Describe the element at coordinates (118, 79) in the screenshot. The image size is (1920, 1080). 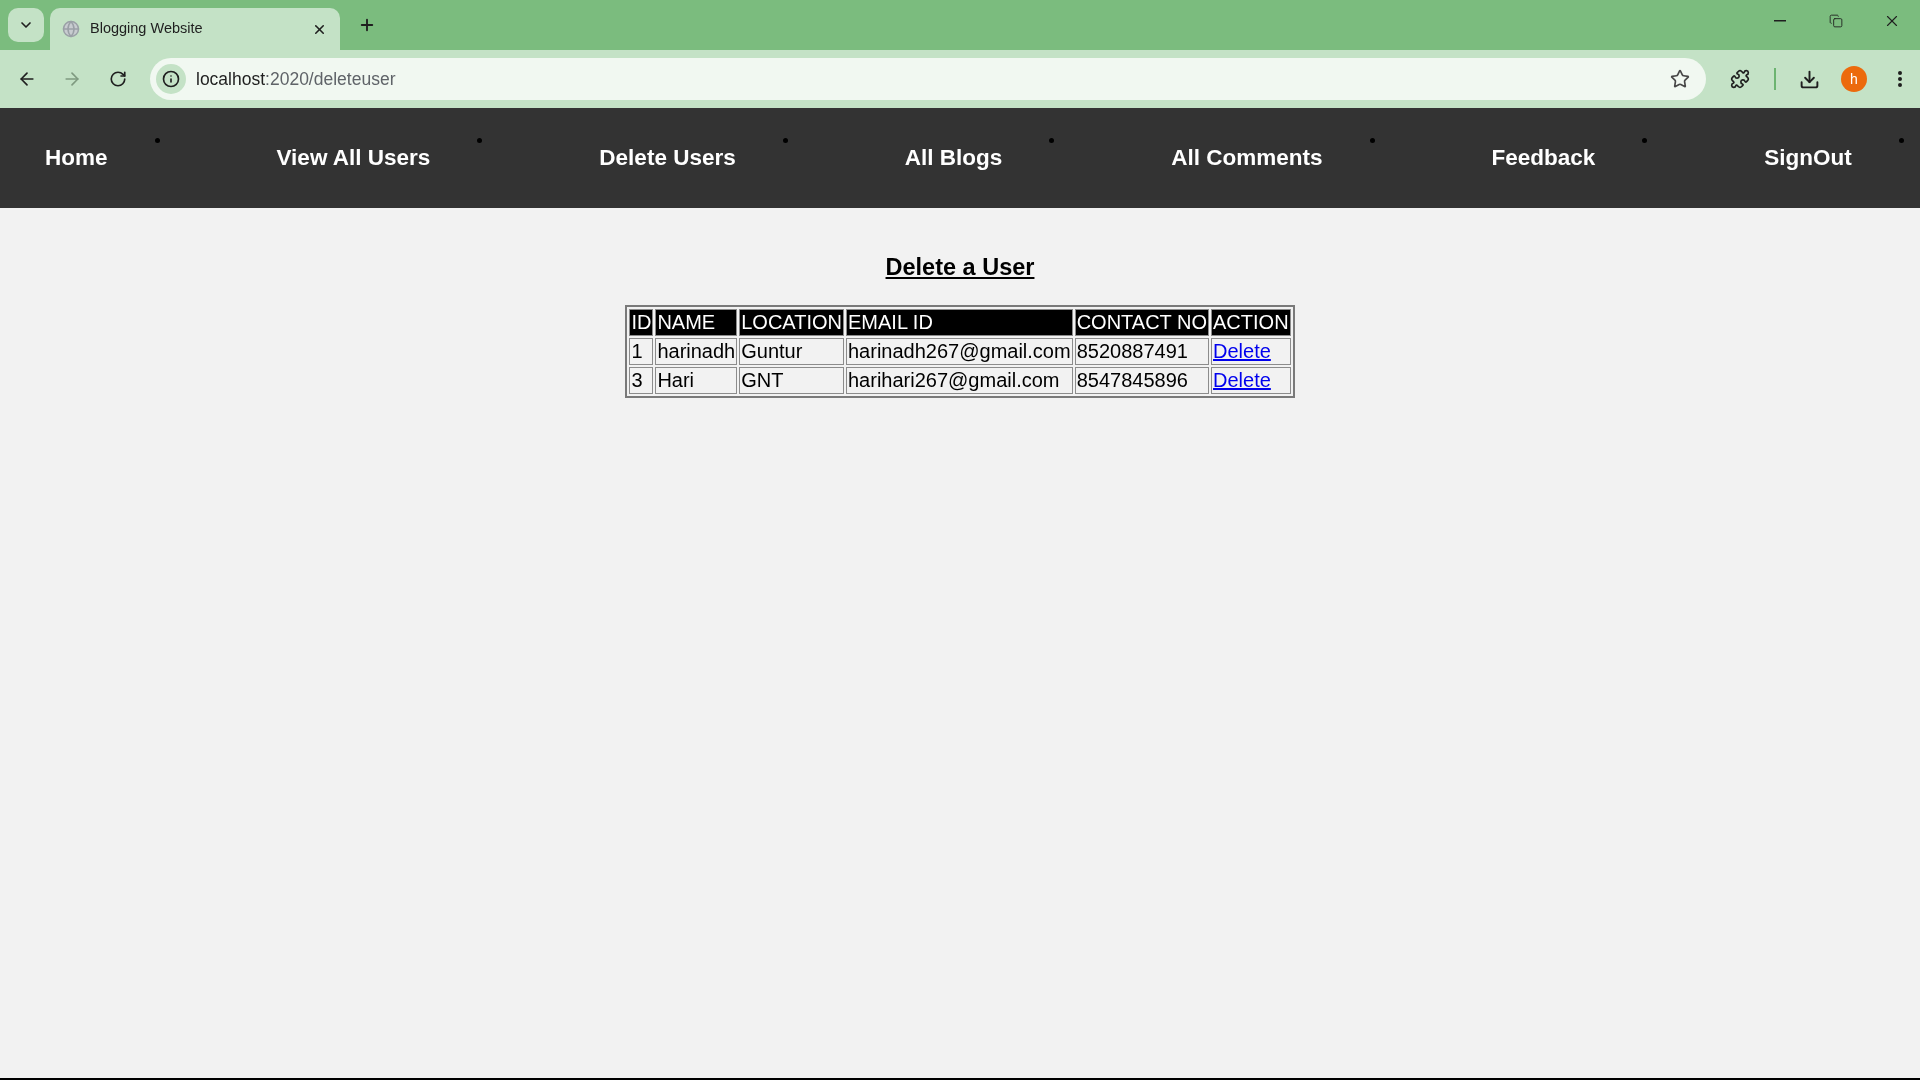
I see `reload-icon` at that location.